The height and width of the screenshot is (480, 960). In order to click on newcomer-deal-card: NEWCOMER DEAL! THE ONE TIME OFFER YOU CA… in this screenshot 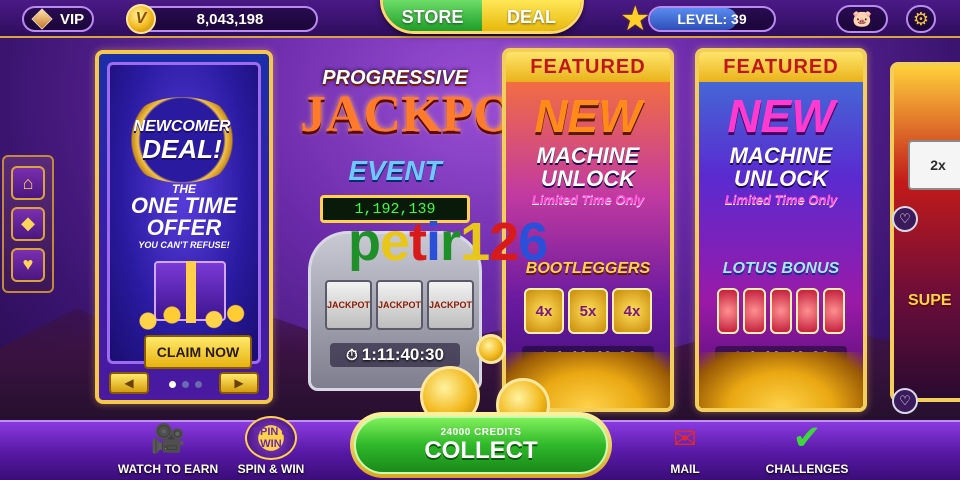, I will do `click(184, 227)`.